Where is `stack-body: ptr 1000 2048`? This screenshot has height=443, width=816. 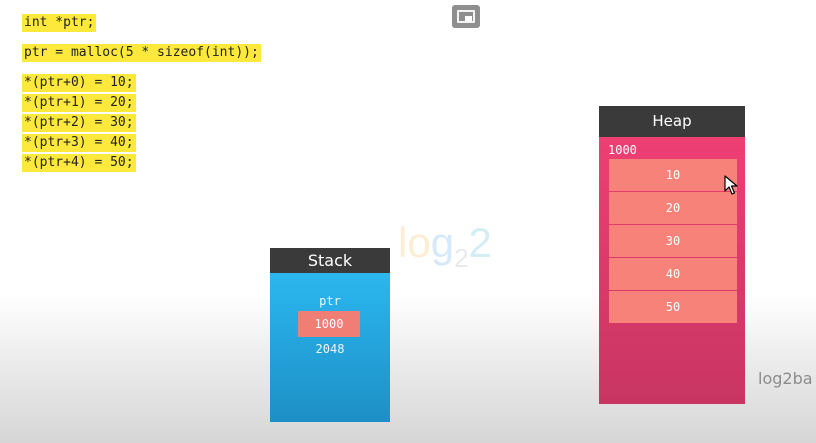 stack-body: ptr 1000 2048 is located at coordinates (330, 347).